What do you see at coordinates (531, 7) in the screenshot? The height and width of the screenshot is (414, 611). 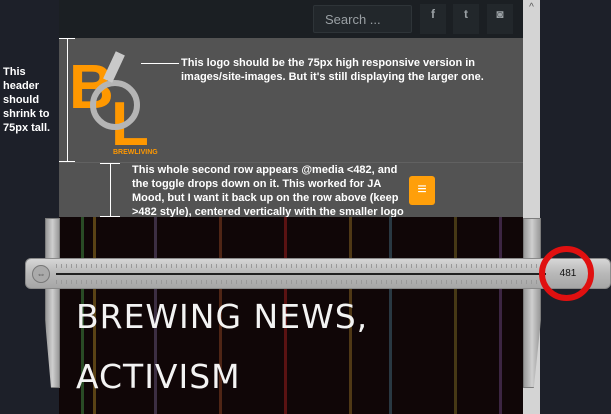 I see `scroll-up-icon: ^` at bounding box center [531, 7].